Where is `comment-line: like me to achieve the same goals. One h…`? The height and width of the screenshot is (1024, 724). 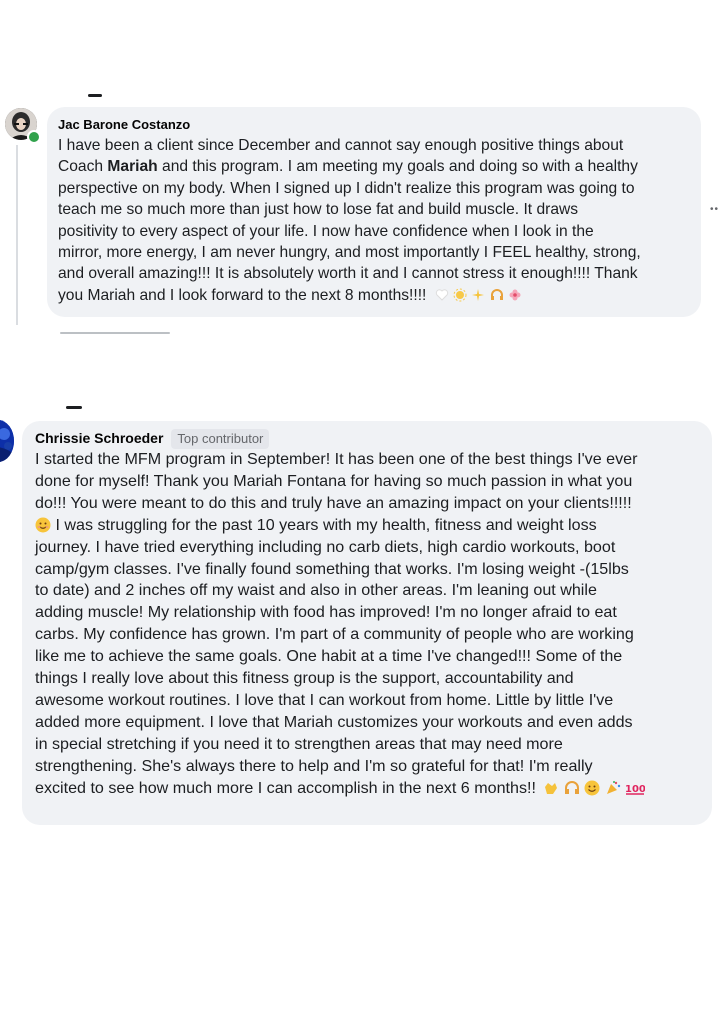 comment-line: like me to achieve the same goals. One h… is located at coordinates (329, 656).